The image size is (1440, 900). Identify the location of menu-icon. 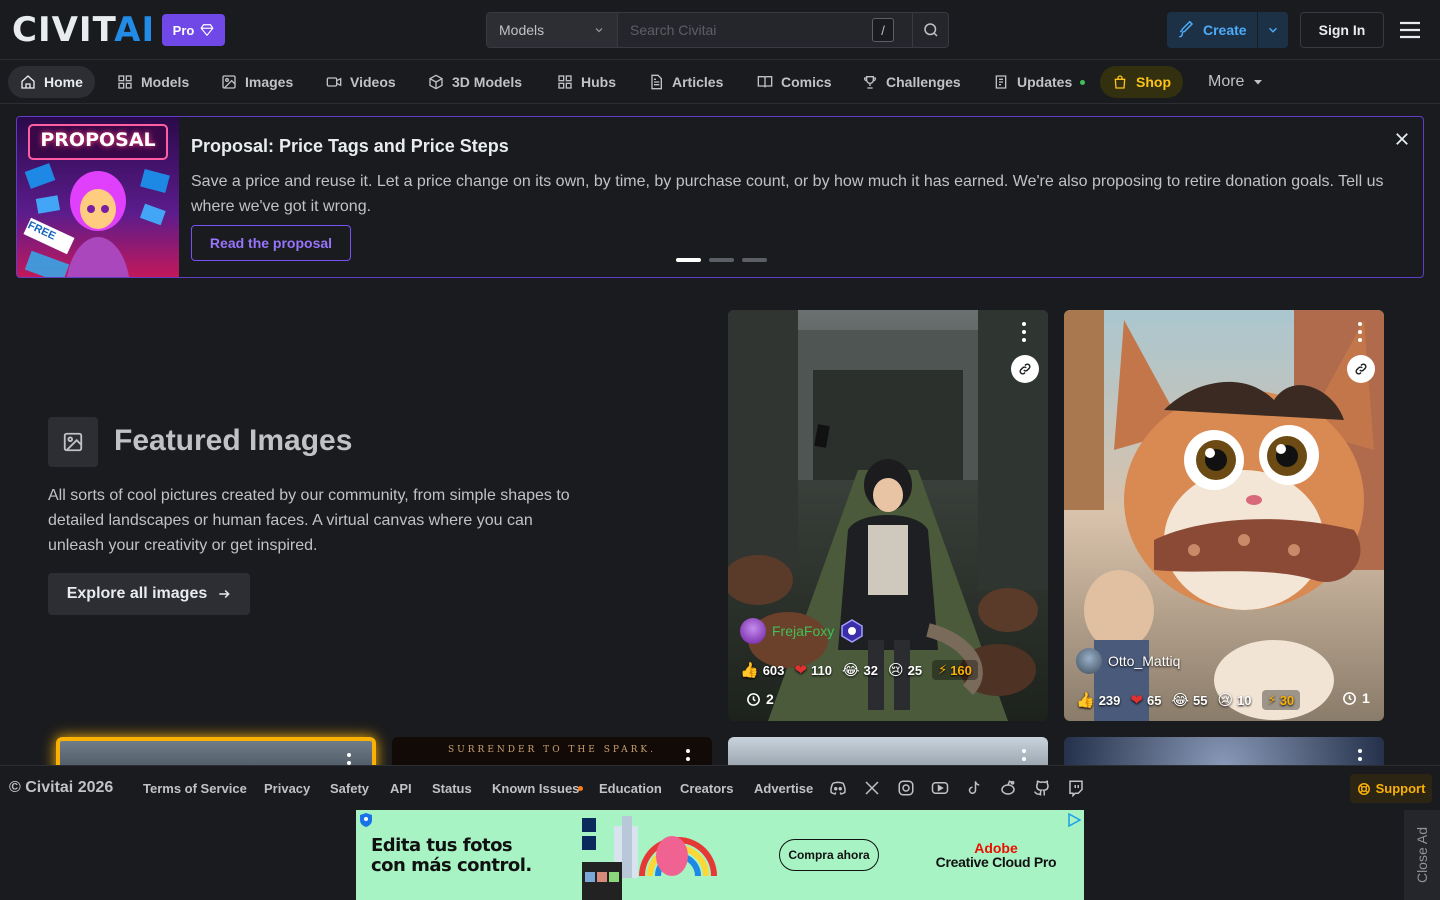
(1410, 30).